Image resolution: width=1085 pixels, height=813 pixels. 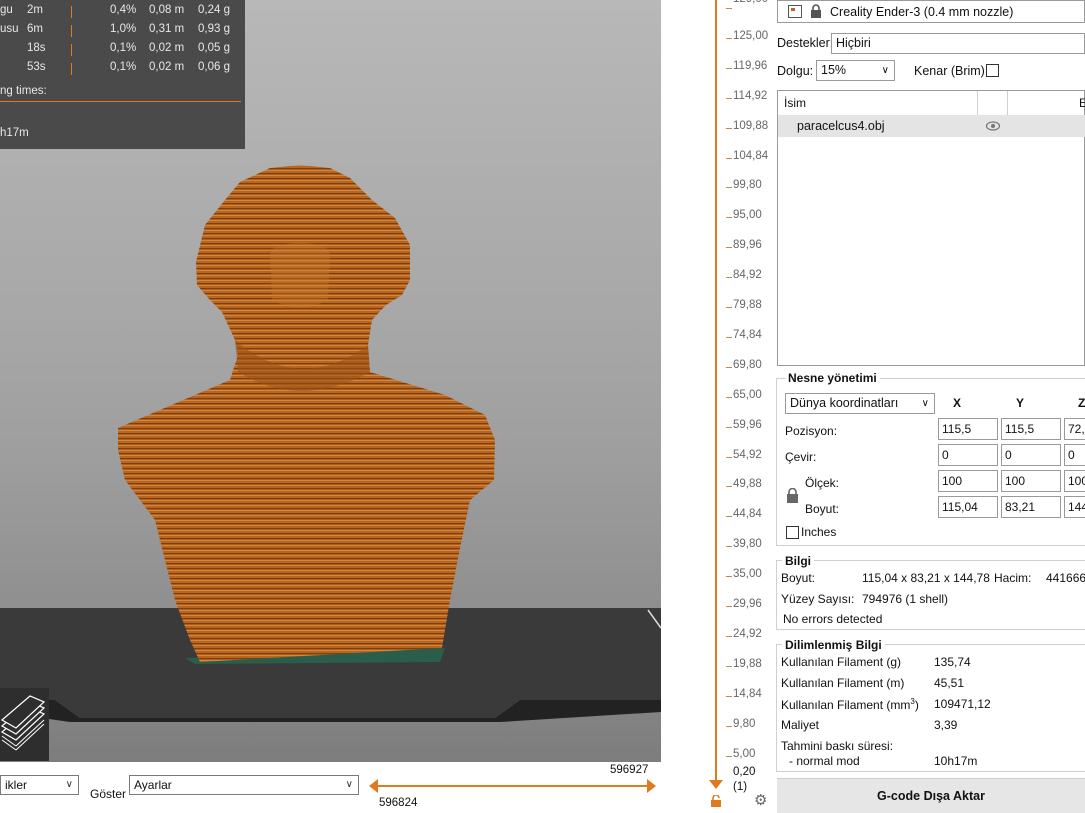 What do you see at coordinates (1031, 507) in the screenshot?
I see `size-y-input: 83,21` at bounding box center [1031, 507].